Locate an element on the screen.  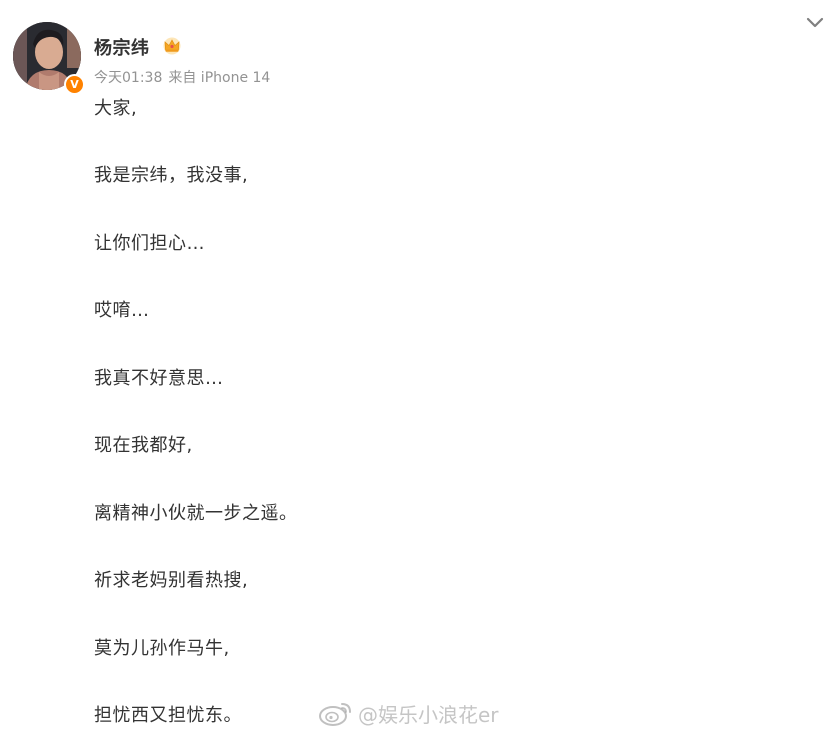
post-source: 来自 iPhone 14 is located at coordinates (219, 78).